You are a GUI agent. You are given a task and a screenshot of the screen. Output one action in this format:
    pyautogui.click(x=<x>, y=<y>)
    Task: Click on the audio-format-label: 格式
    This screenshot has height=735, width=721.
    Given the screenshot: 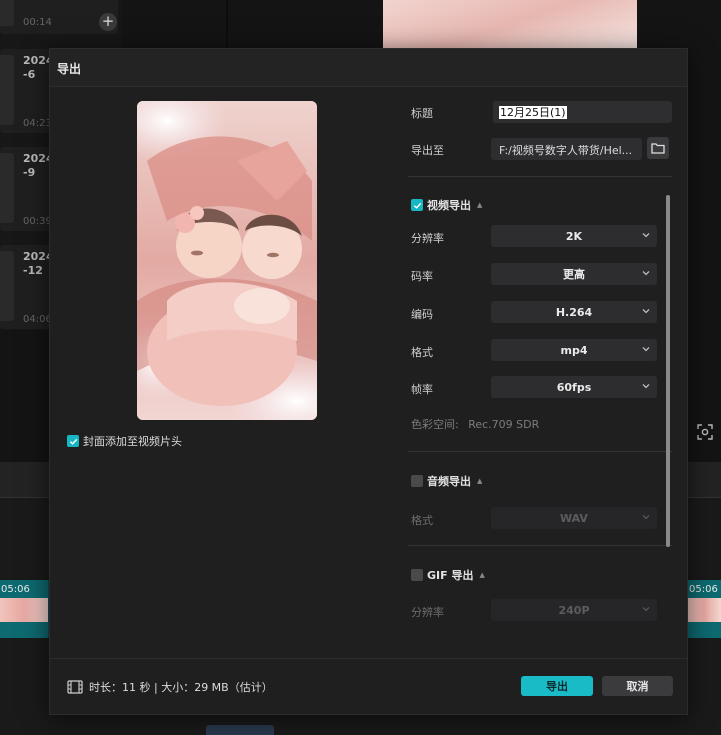 What is the action you would take?
    pyautogui.click(x=422, y=520)
    